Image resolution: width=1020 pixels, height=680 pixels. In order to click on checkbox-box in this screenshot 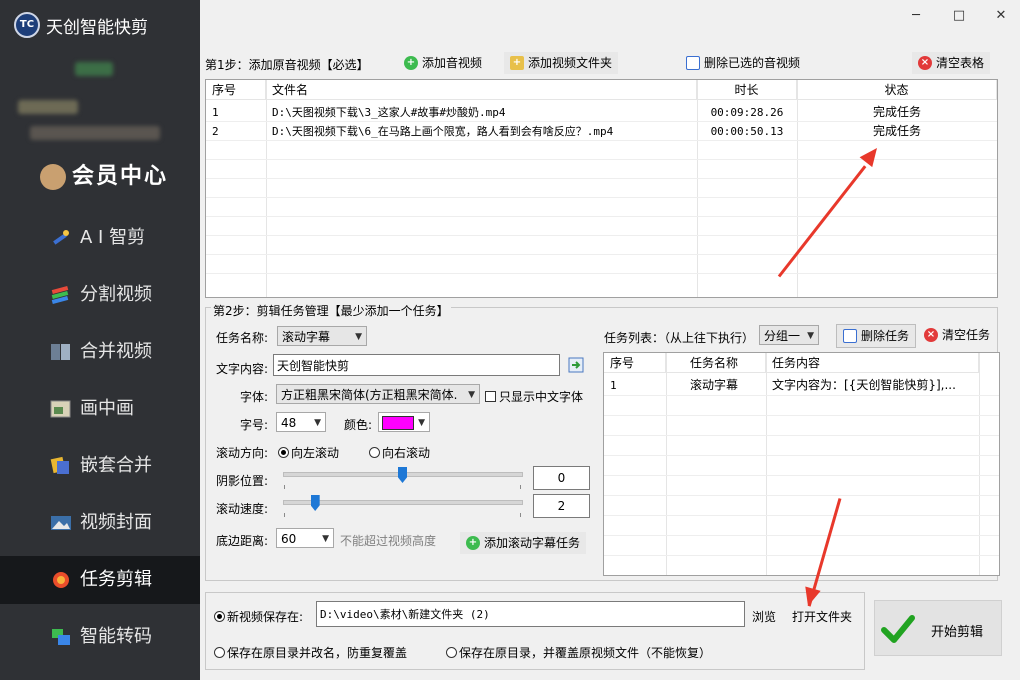, I will do `click(490, 396)`.